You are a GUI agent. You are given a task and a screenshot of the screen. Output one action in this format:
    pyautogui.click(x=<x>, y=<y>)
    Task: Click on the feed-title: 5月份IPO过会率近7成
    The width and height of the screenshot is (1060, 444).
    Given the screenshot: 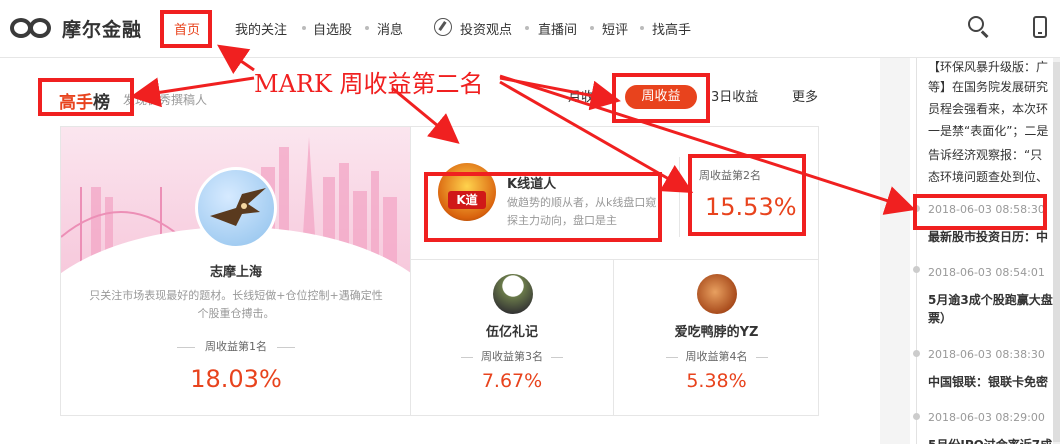 What is the action you would take?
    pyautogui.click(x=990, y=440)
    